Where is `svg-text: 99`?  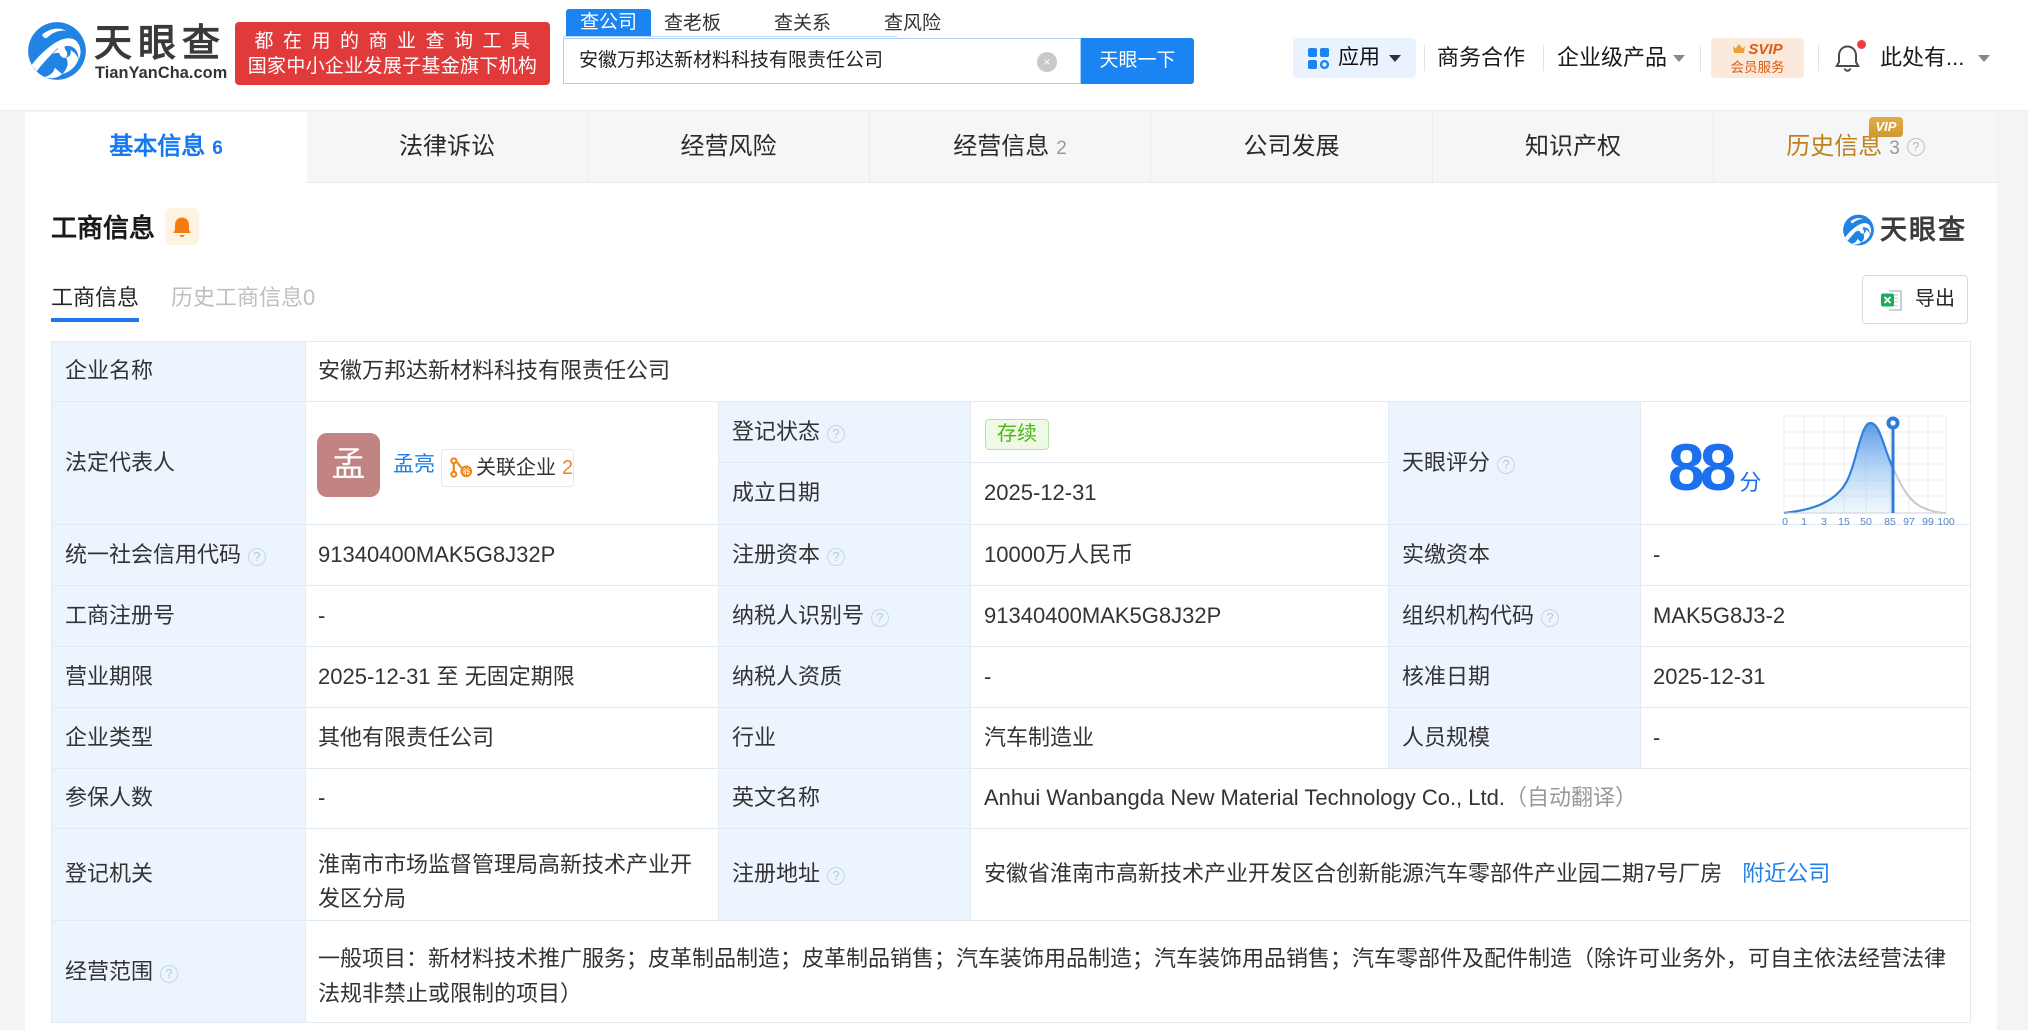
svg-text: 99 is located at coordinates (1928, 522).